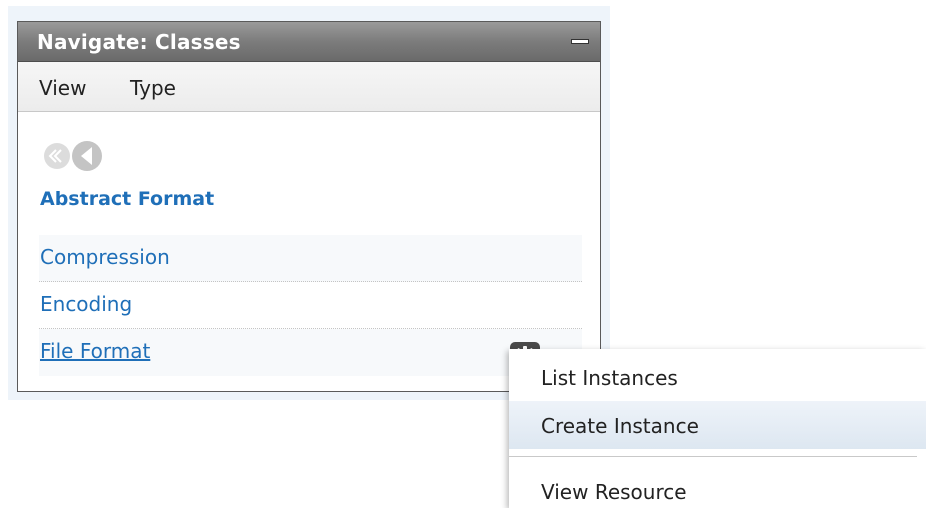  Describe the element at coordinates (309, 42) in the screenshot. I see `panel-title-bar: Navigate: Classes` at that location.